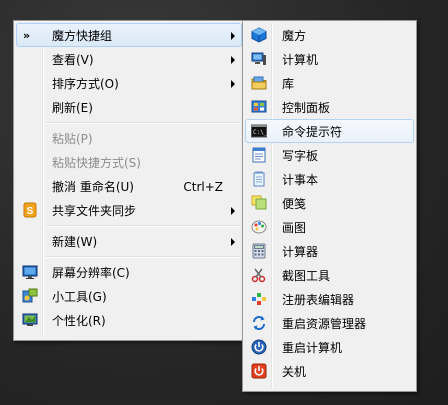 This screenshot has width=448, height=405. What do you see at coordinates (75, 242) in the screenshot?
I see `menu-item-label: 新建(W)` at bounding box center [75, 242].